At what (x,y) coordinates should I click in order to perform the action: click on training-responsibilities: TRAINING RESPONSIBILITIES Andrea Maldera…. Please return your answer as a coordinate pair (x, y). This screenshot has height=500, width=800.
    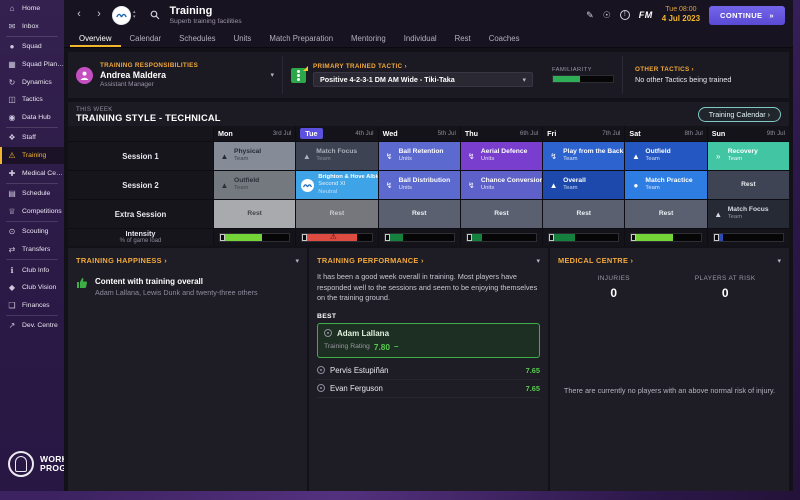
    Looking at the image, I should click on (175, 75).